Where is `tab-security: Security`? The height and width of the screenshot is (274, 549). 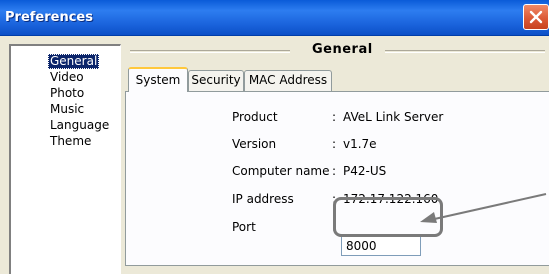 tab-security: Security is located at coordinates (216, 80).